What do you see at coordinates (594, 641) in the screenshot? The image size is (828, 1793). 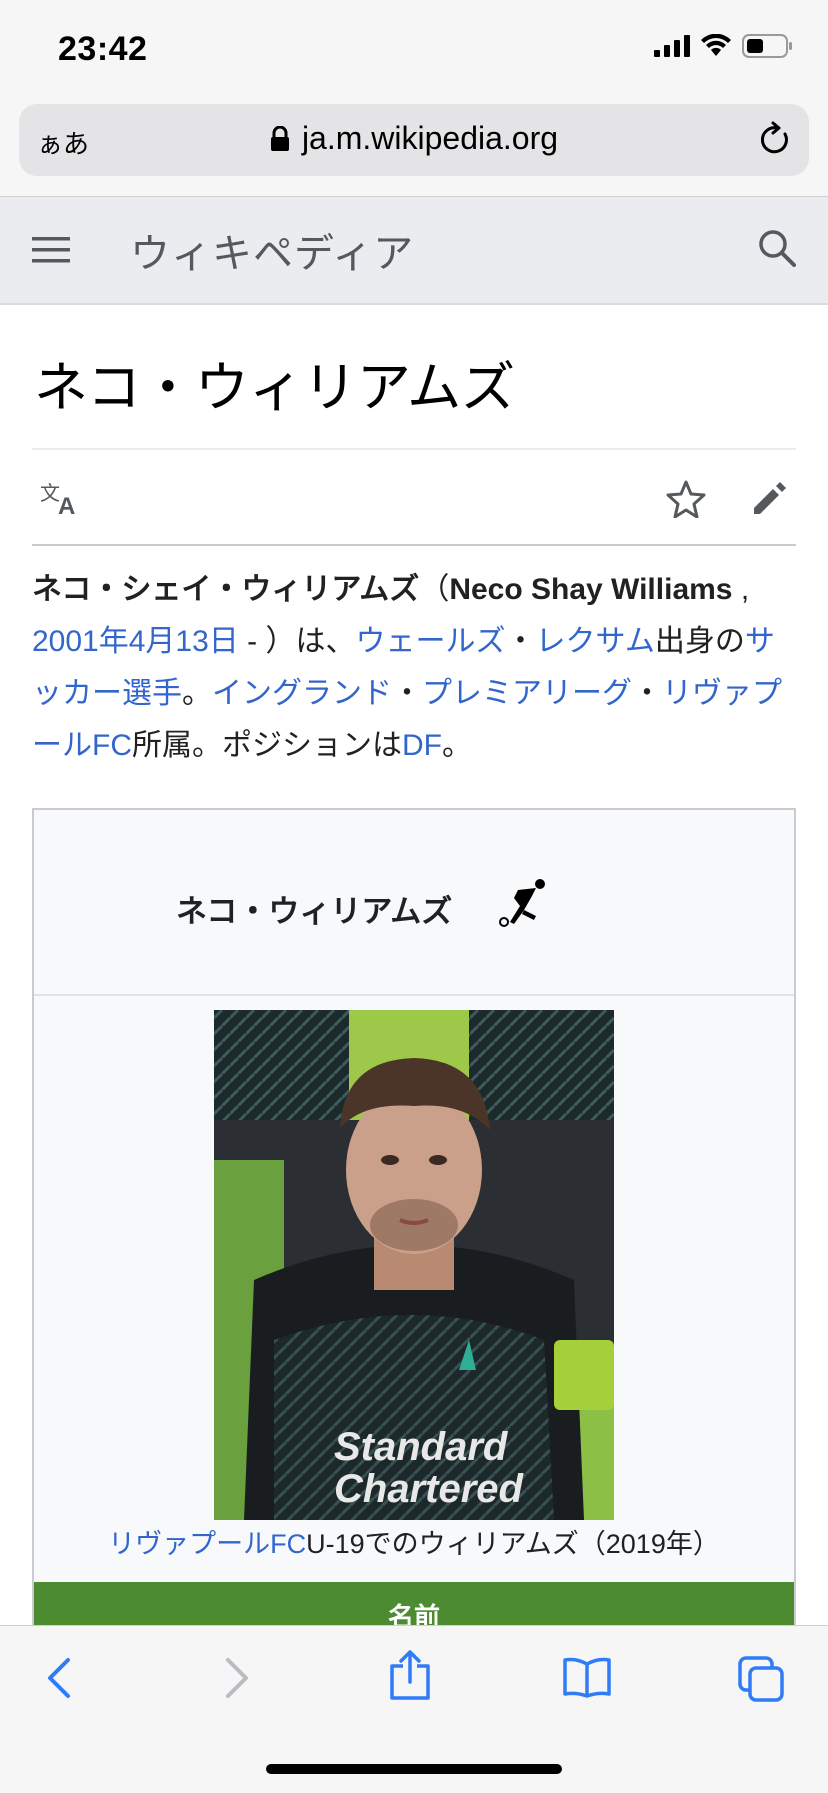 I see `city-link: レクサム` at bounding box center [594, 641].